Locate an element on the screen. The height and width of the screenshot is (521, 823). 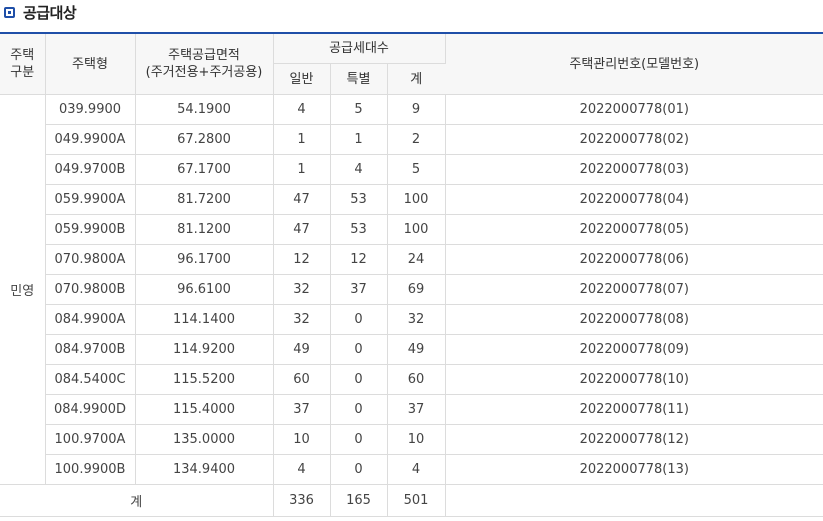
general-units-cell: 12 is located at coordinates (302, 259).